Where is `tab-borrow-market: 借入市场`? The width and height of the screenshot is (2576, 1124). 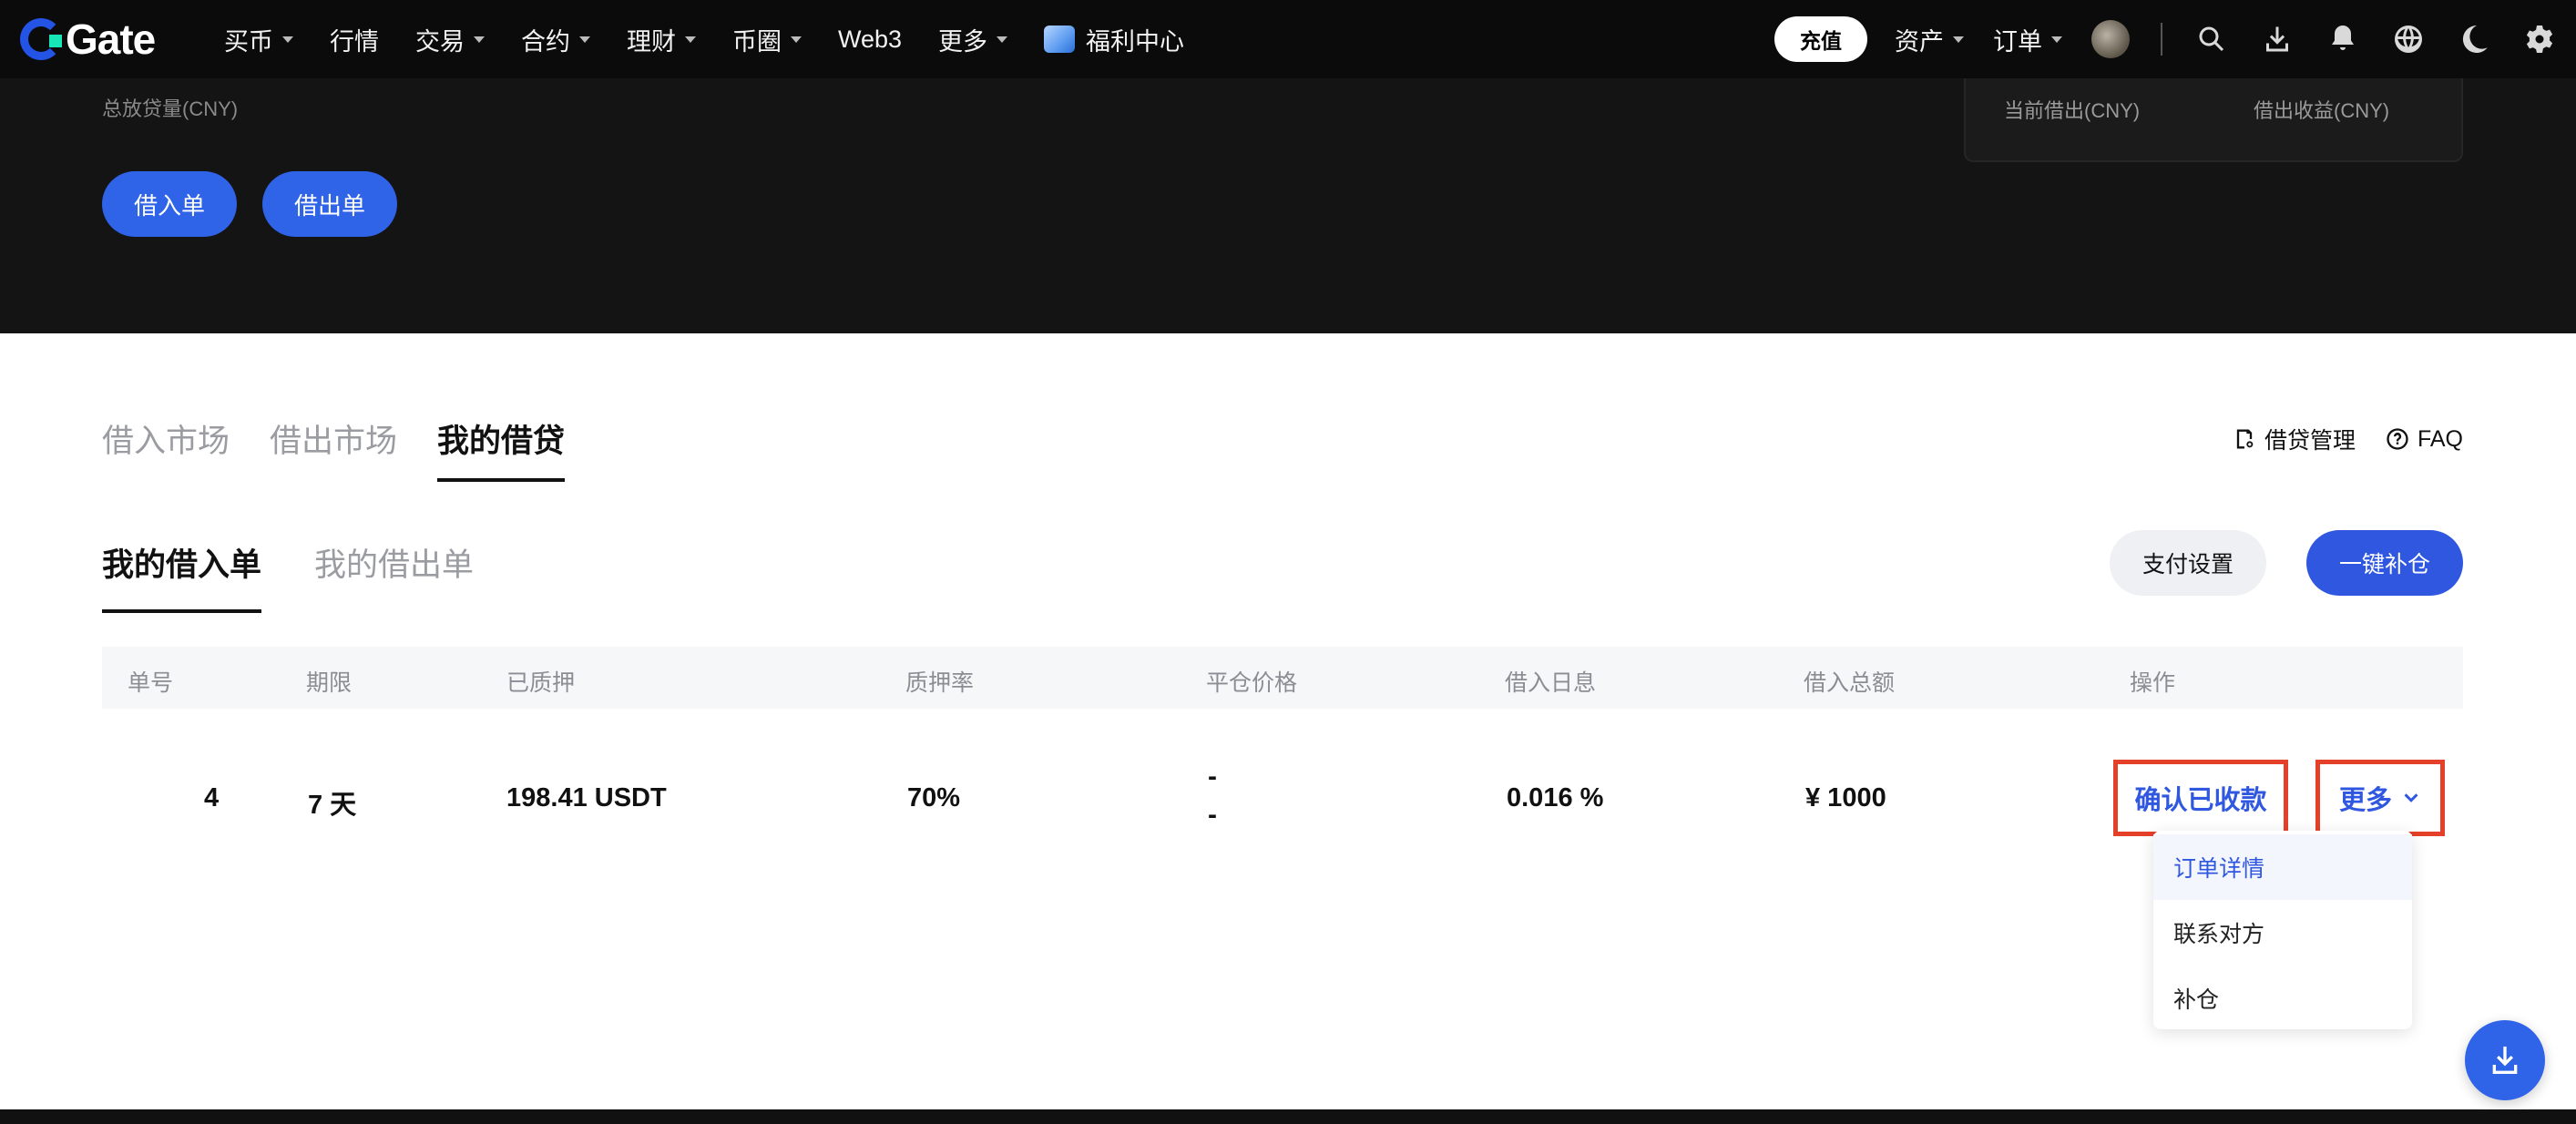 tab-borrow-market: 借入市场 is located at coordinates (166, 449).